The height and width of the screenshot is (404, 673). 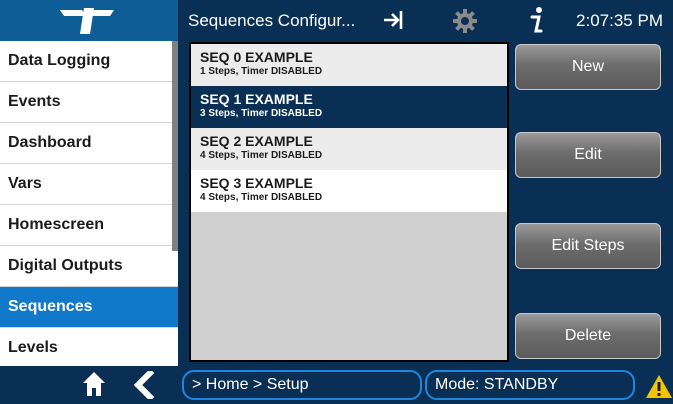 I want to click on list-item-seq-0: SEQ 0 EXAMPLE 1 Steps, Timer DISABLED, so click(x=349, y=65).